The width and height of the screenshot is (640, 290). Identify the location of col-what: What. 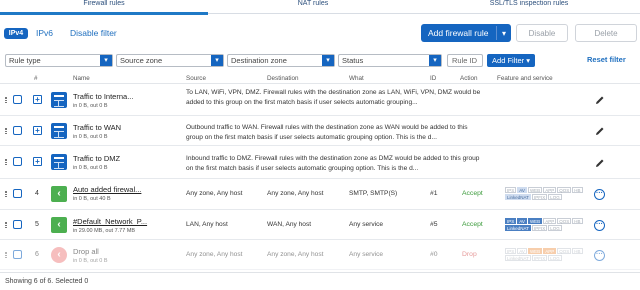
(356, 78).